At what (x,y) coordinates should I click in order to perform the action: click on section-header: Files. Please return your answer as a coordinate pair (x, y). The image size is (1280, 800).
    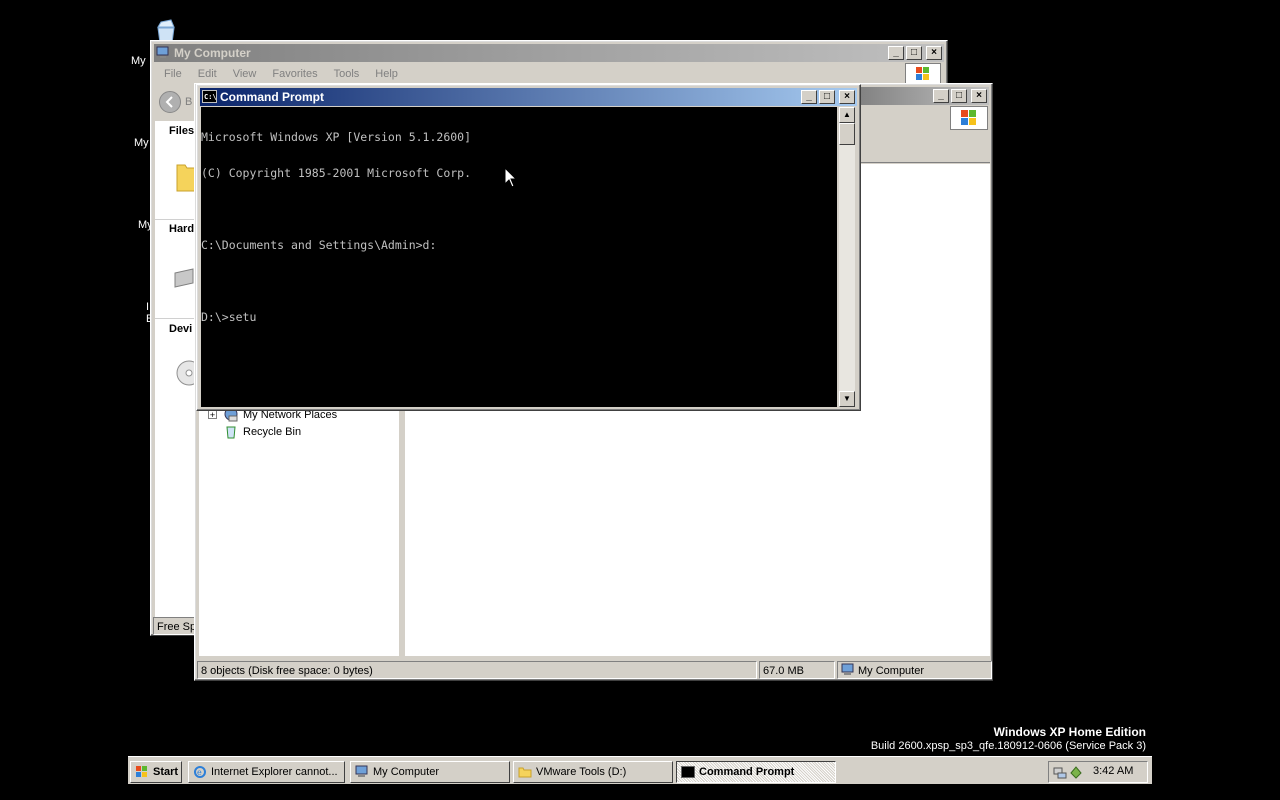
    Looking at the image, I should click on (182, 131).